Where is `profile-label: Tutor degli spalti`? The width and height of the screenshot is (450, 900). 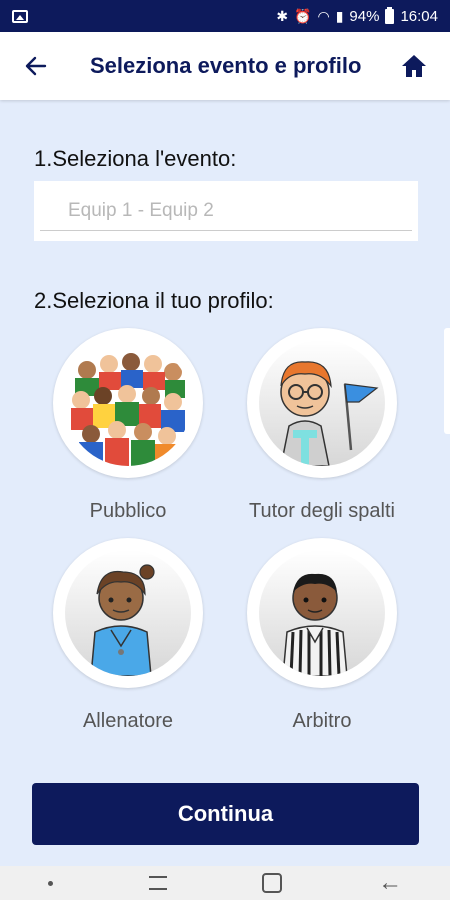
profile-label: Tutor degli spalti is located at coordinates (322, 511).